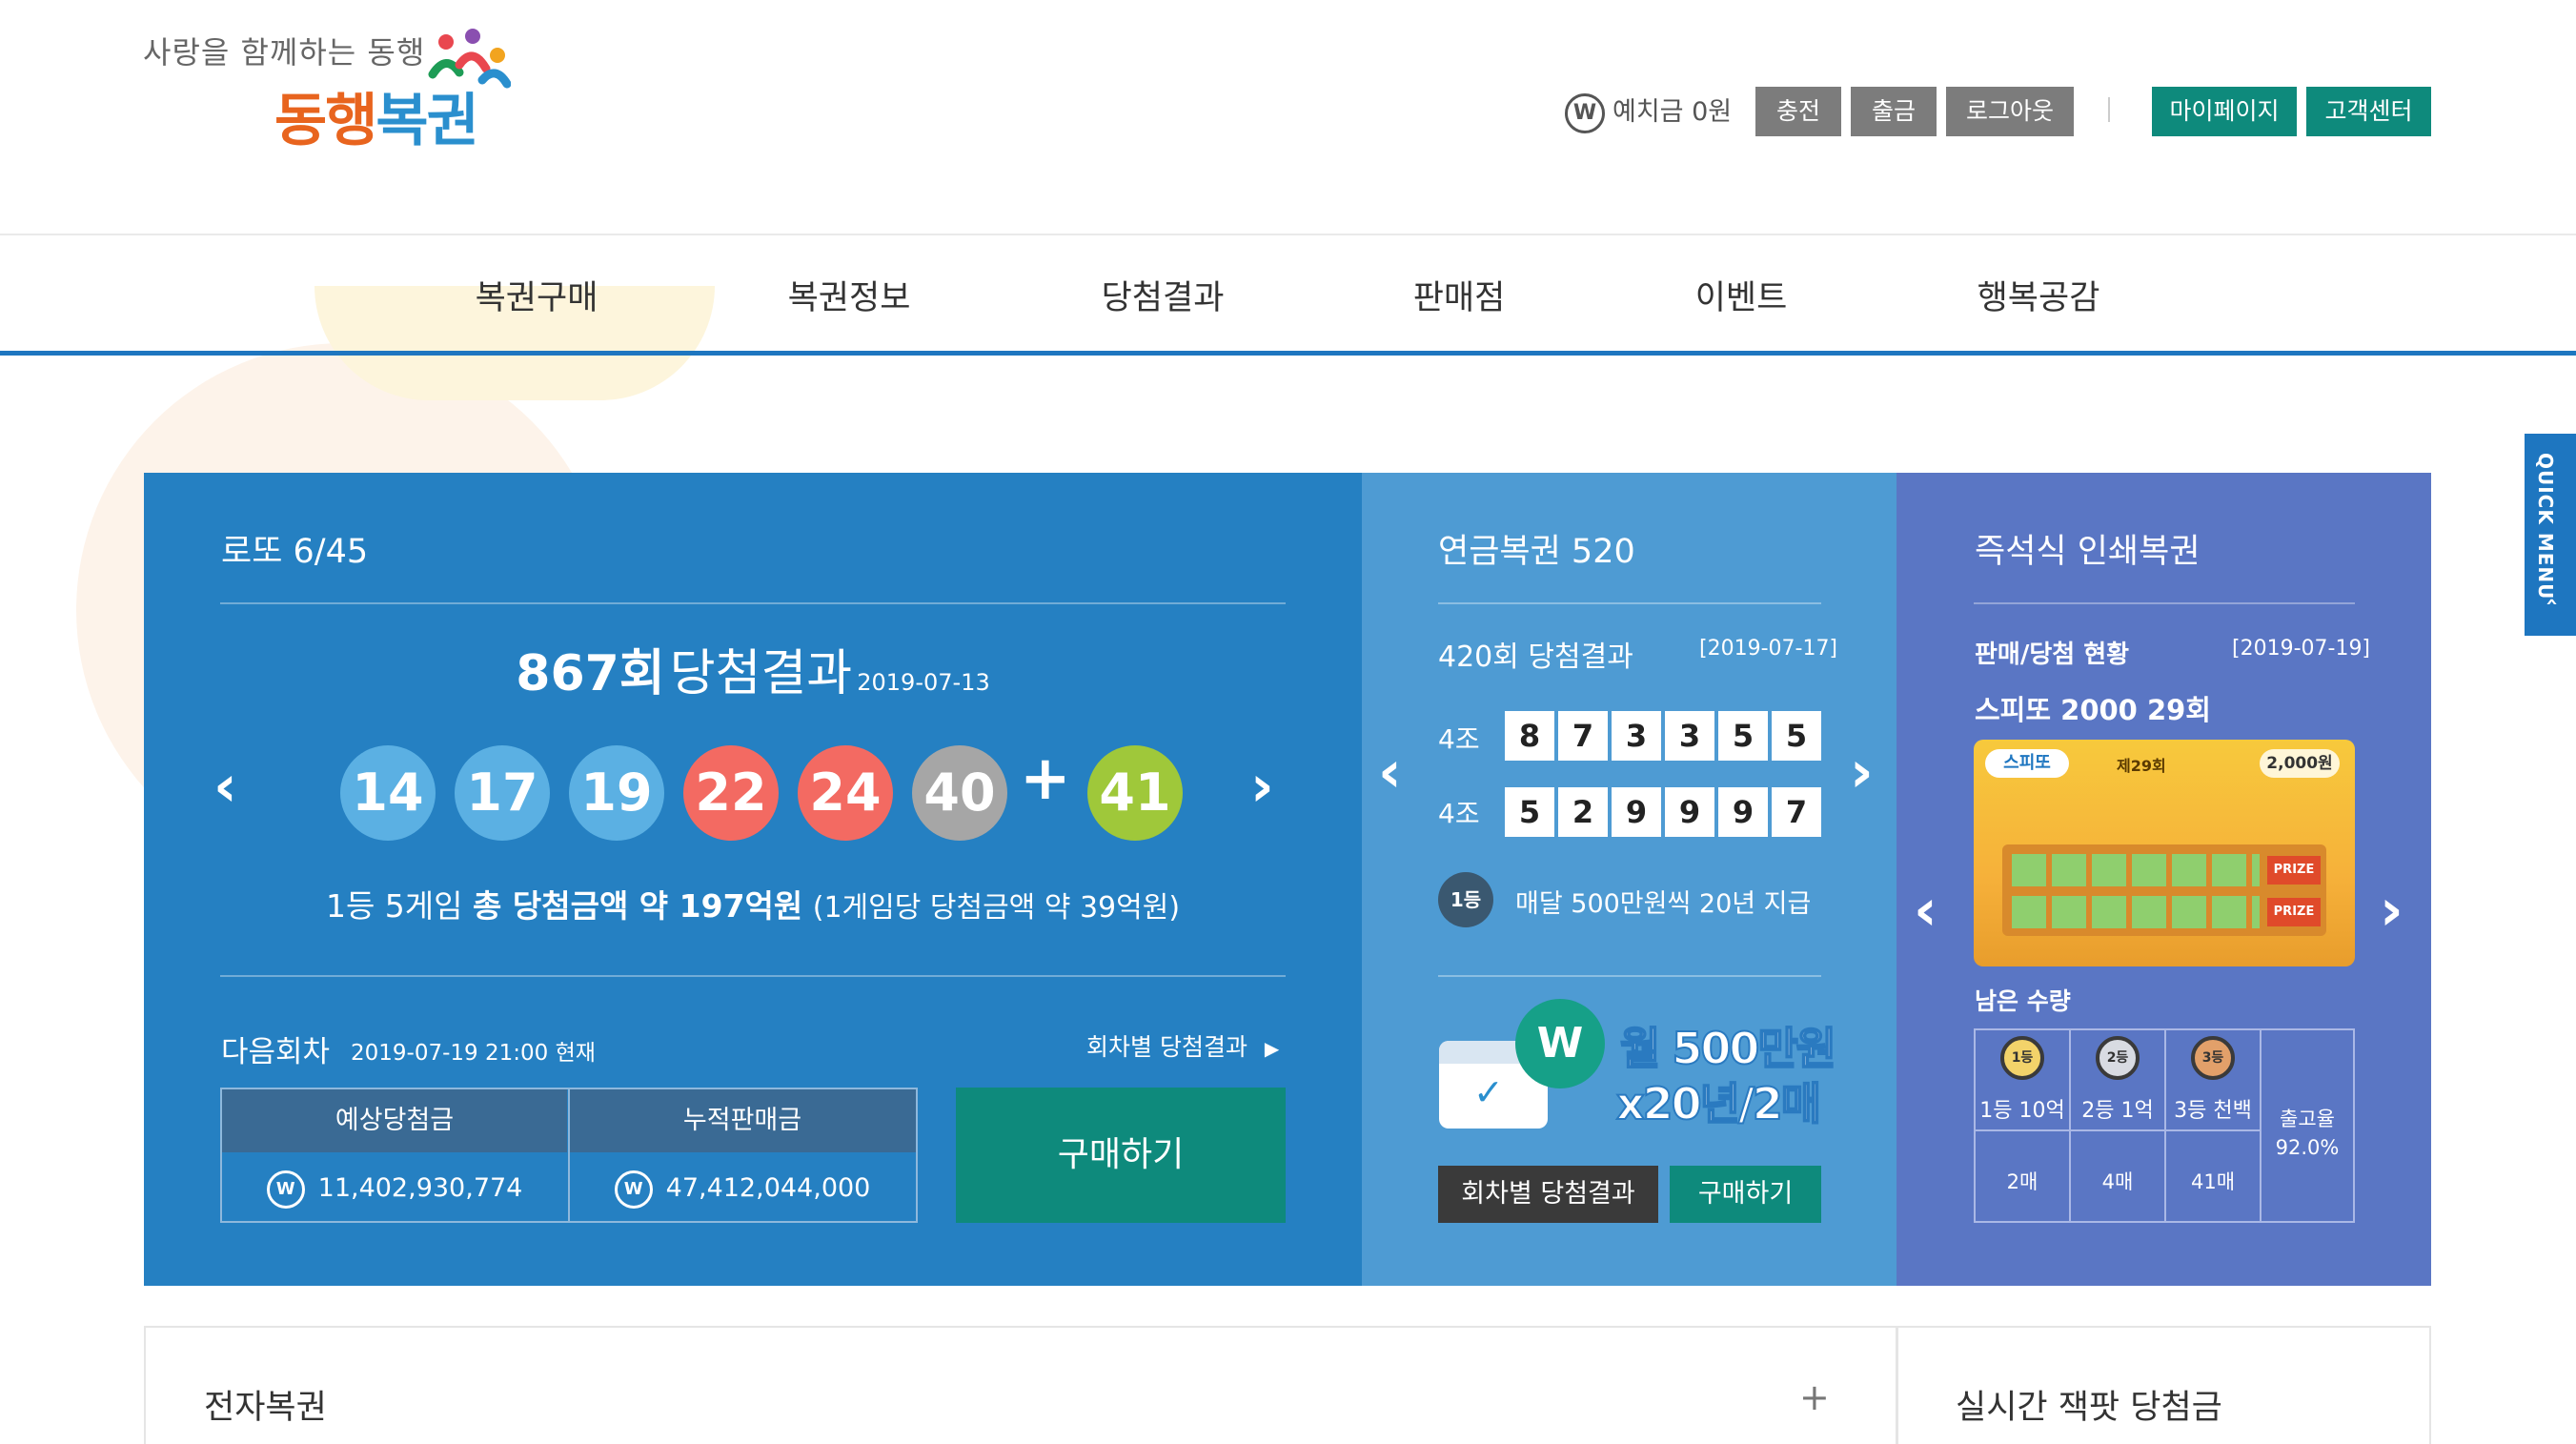  What do you see at coordinates (1629, 603) in the screenshot?
I see `pension-title-divider` at bounding box center [1629, 603].